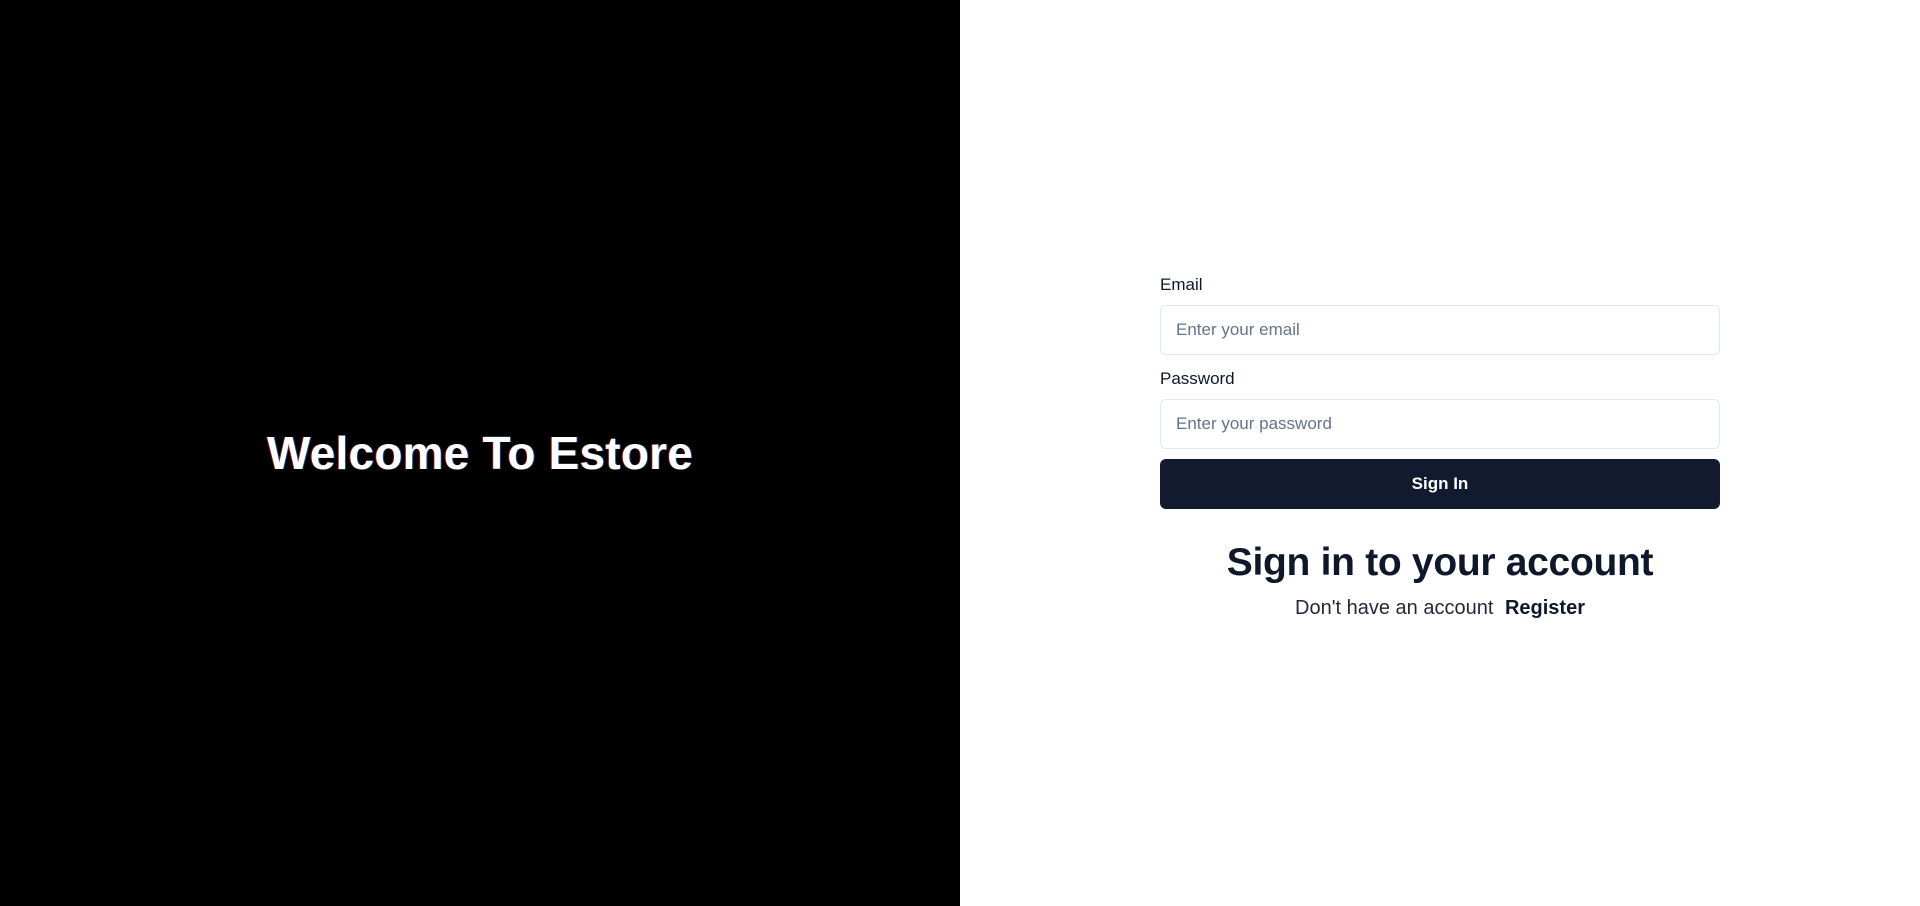 This screenshot has height=906, width=1920. What do you see at coordinates (1545, 608) in the screenshot?
I see `register-link: Register` at bounding box center [1545, 608].